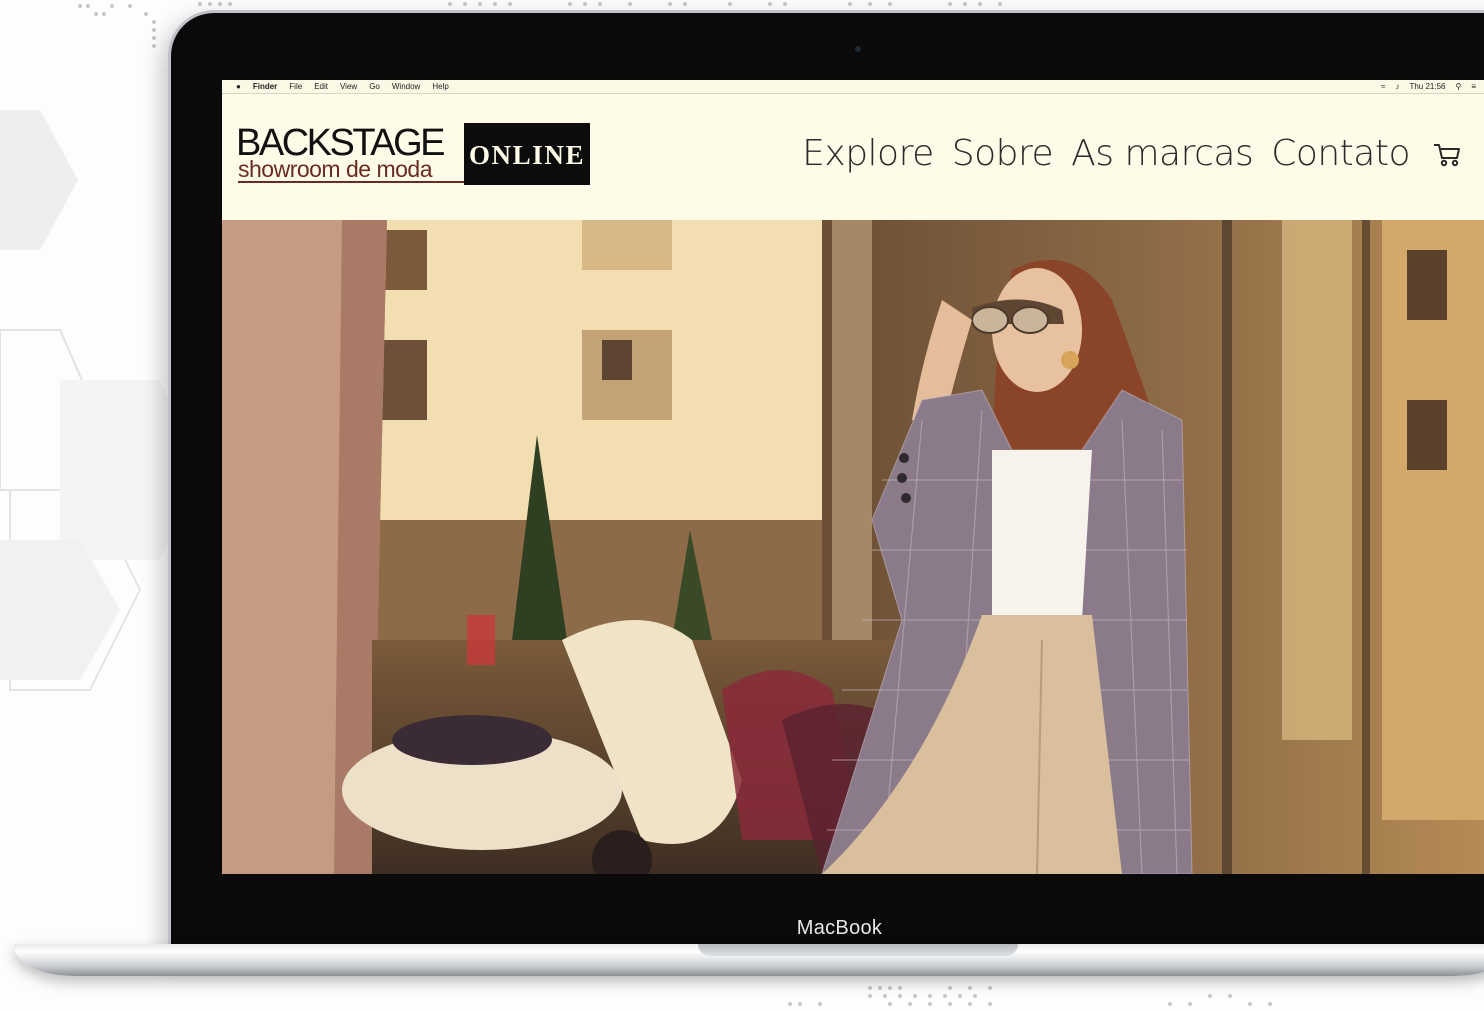  What do you see at coordinates (414, 155) in the screenshot?
I see `site-logo: BACKSTAGE showroom de moda ONLINE` at bounding box center [414, 155].